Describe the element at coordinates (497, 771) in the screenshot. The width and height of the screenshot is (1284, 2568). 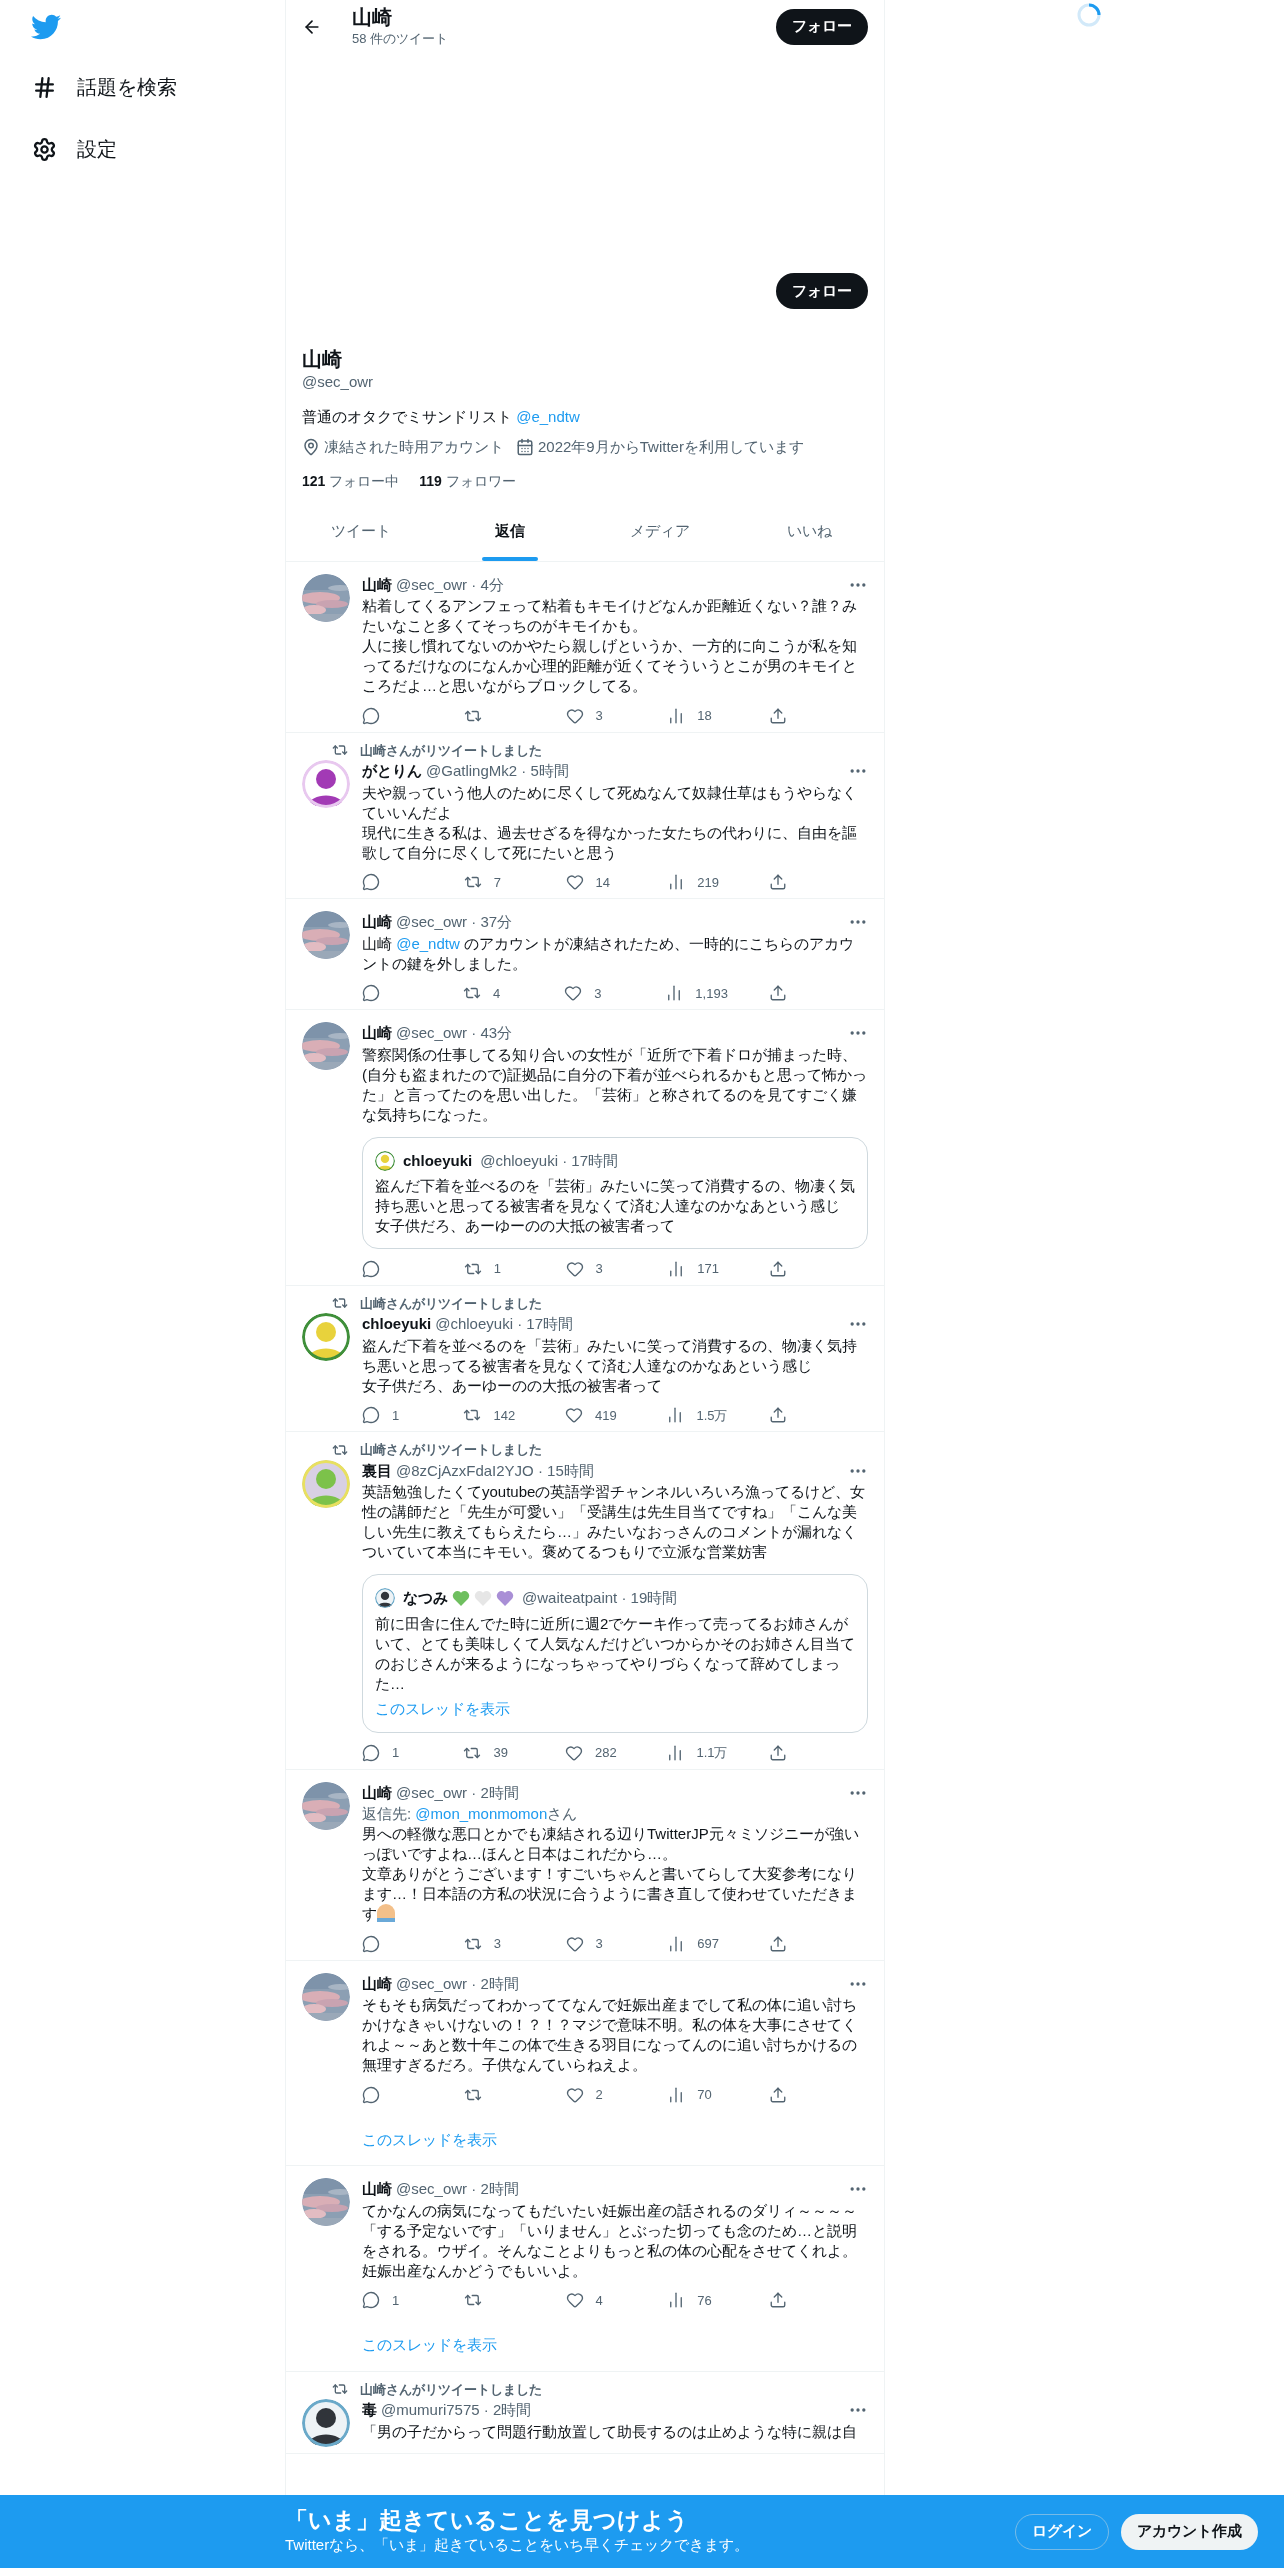
I see `author-meta: @GatlingMk2 · 5時間` at that location.